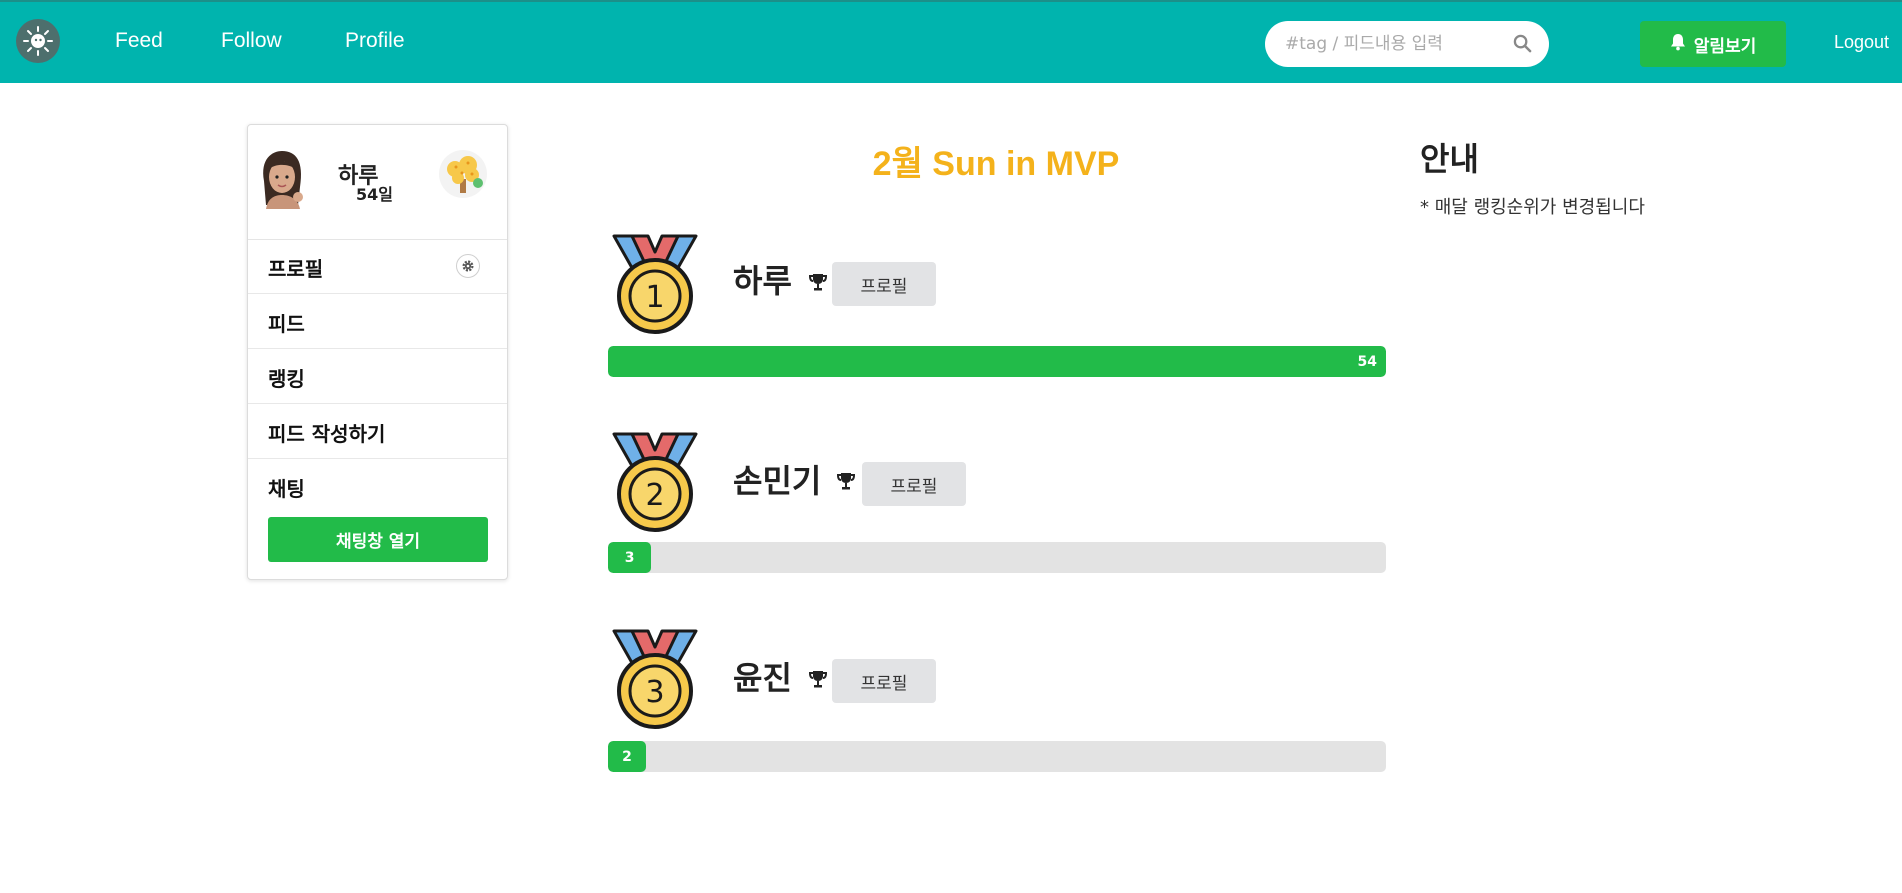 Image resolution: width=1902 pixels, height=893 pixels. I want to click on sidebar-item-label: 피드 작성하기, so click(327, 434).